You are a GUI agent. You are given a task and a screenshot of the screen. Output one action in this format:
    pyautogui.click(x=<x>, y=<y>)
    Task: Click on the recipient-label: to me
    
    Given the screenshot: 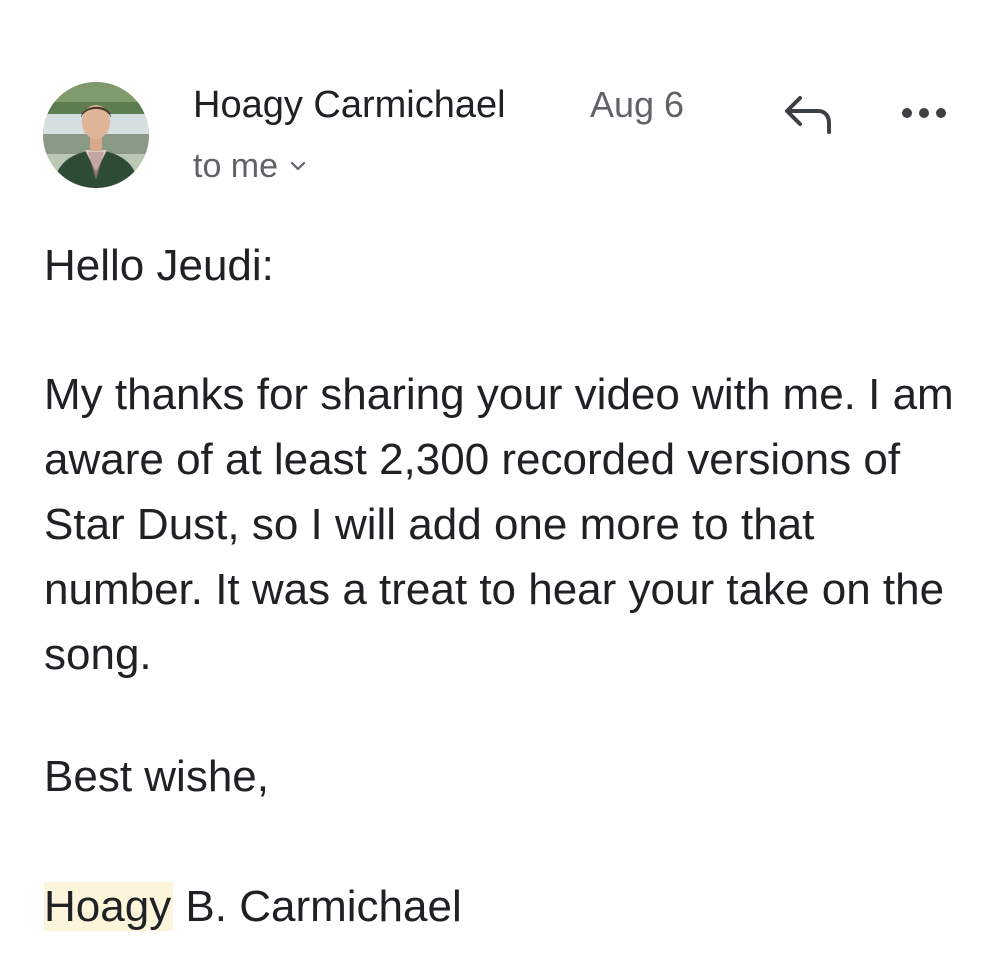 What is the action you would take?
    pyautogui.click(x=236, y=165)
    